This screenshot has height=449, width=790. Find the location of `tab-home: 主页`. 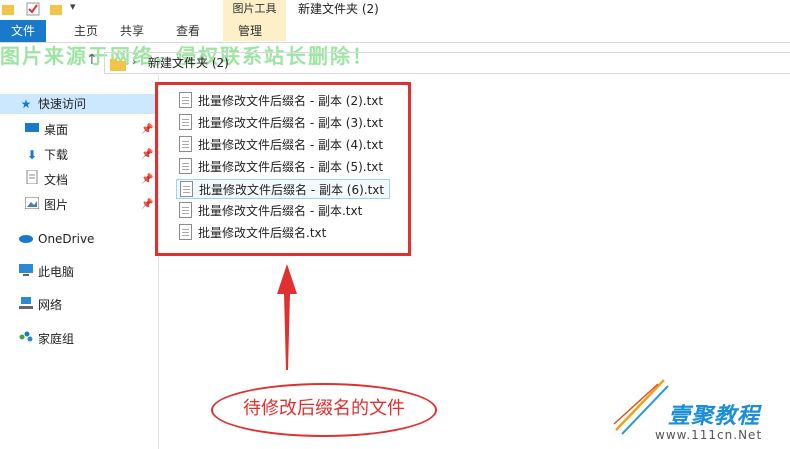

tab-home: 主页 is located at coordinates (86, 31).